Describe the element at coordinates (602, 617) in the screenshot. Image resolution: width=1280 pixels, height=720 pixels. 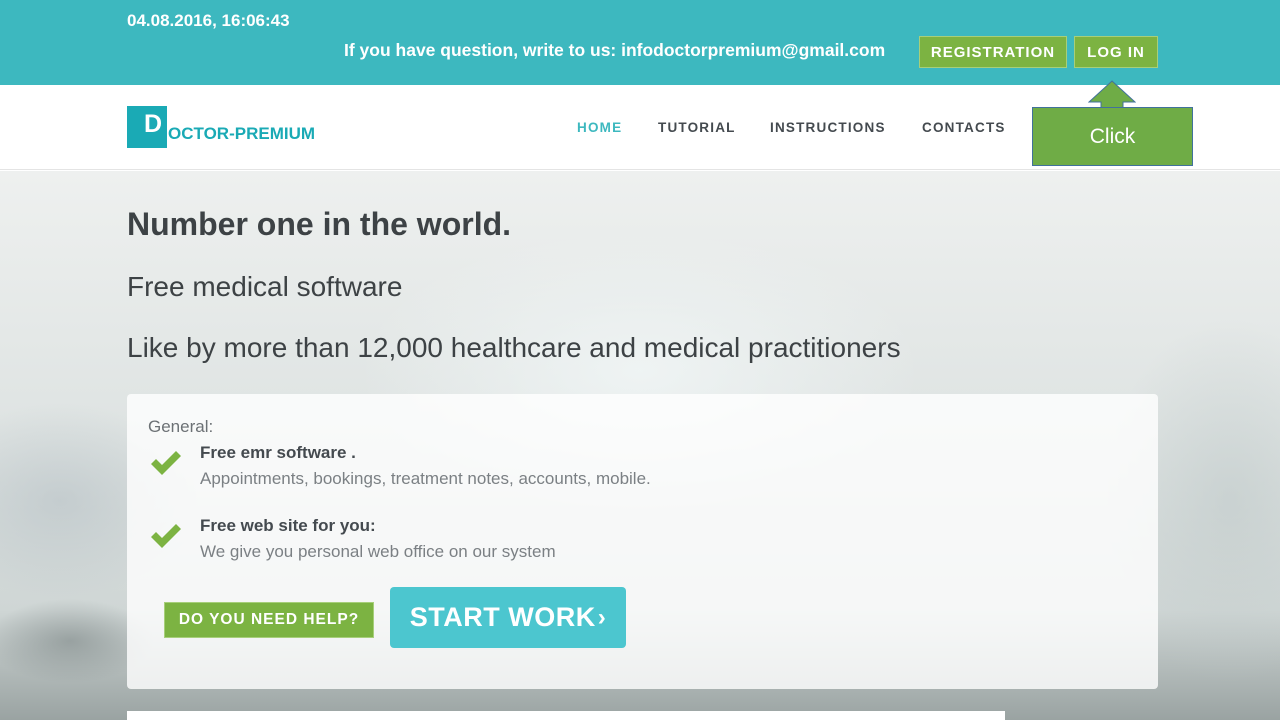
I see `chevron-right-icon: ›` at that location.